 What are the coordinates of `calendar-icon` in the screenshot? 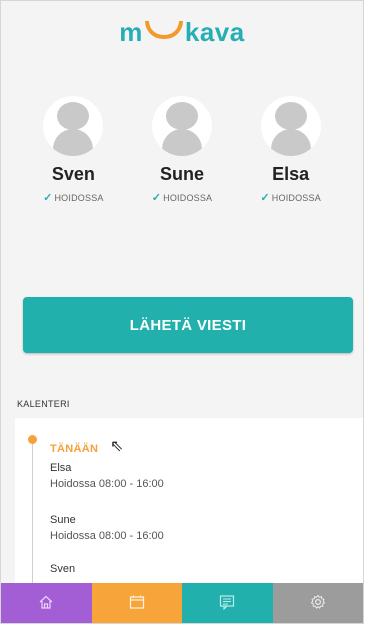 It's located at (137, 604).